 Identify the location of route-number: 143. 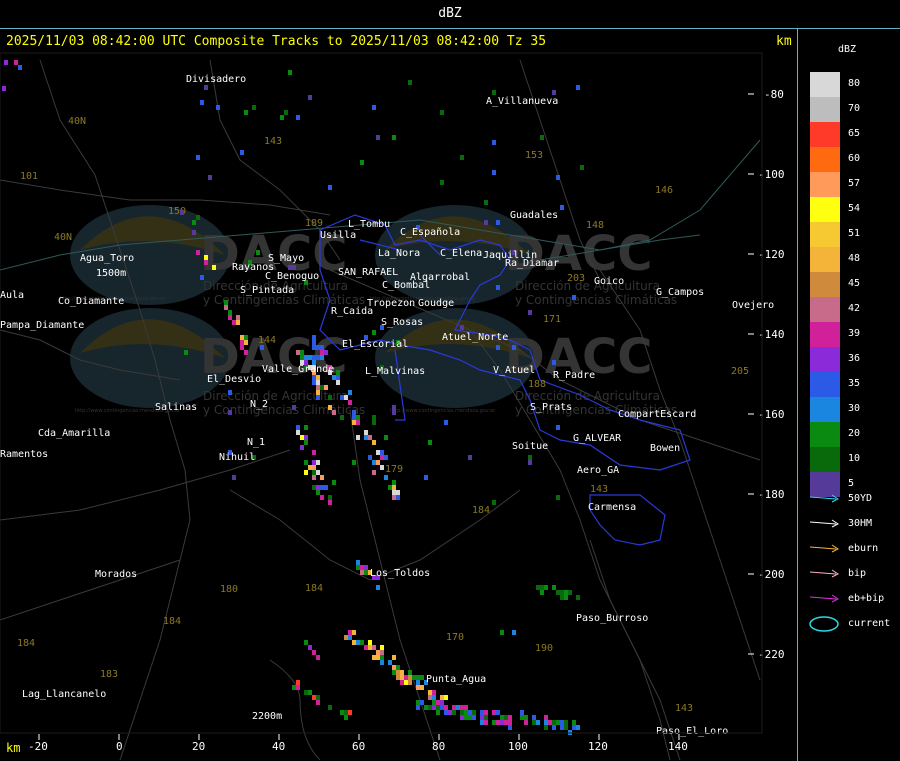
(599, 489).